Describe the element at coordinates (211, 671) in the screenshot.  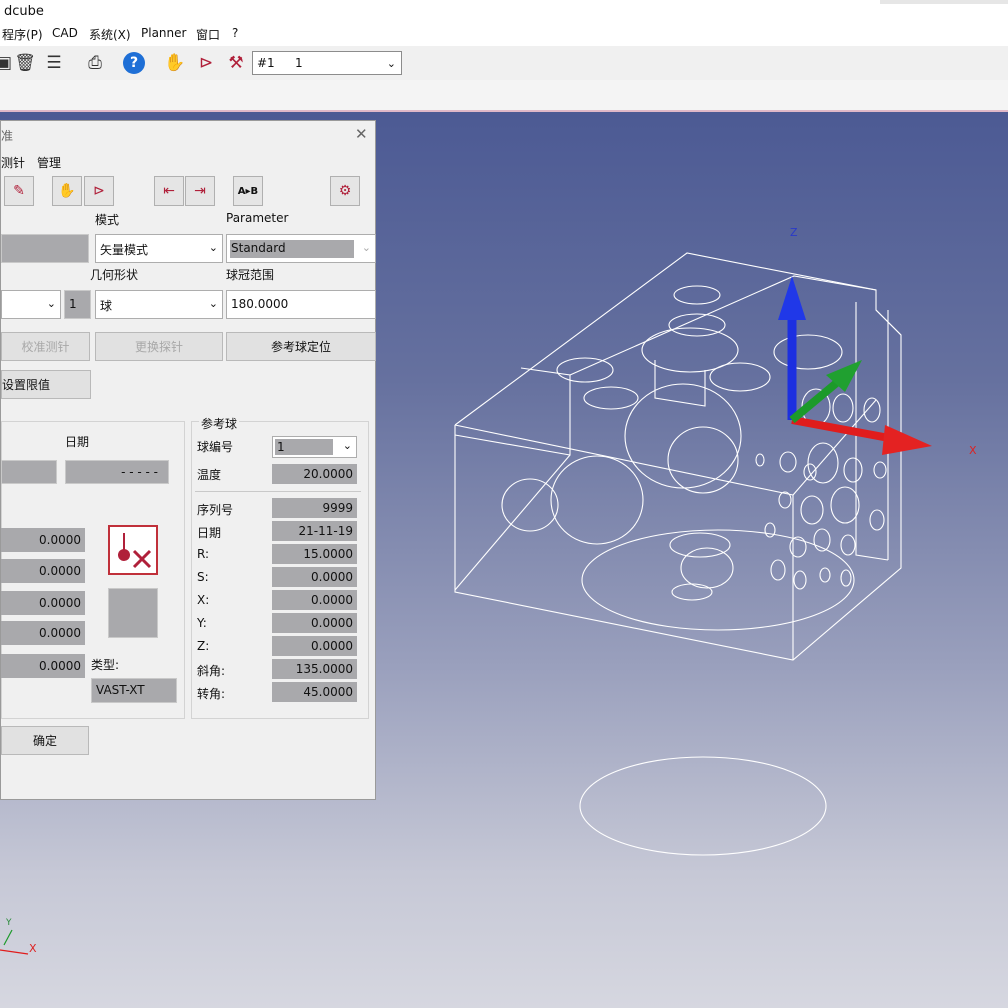
I see `ref-row-label-tilt: 斜角:` at that location.